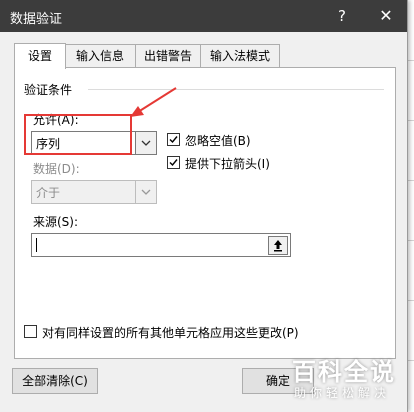 This screenshot has height=412, width=414. Describe the element at coordinates (170, 332) in the screenshot. I see `apply-all-label: 对有同样设置的所有其他单元格应用这些更改(P)` at that location.